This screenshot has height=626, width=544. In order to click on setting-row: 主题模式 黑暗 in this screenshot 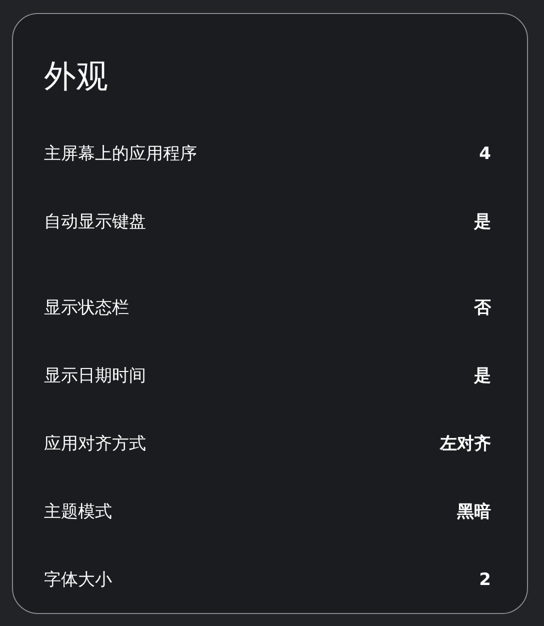, I will do `click(270, 513)`.